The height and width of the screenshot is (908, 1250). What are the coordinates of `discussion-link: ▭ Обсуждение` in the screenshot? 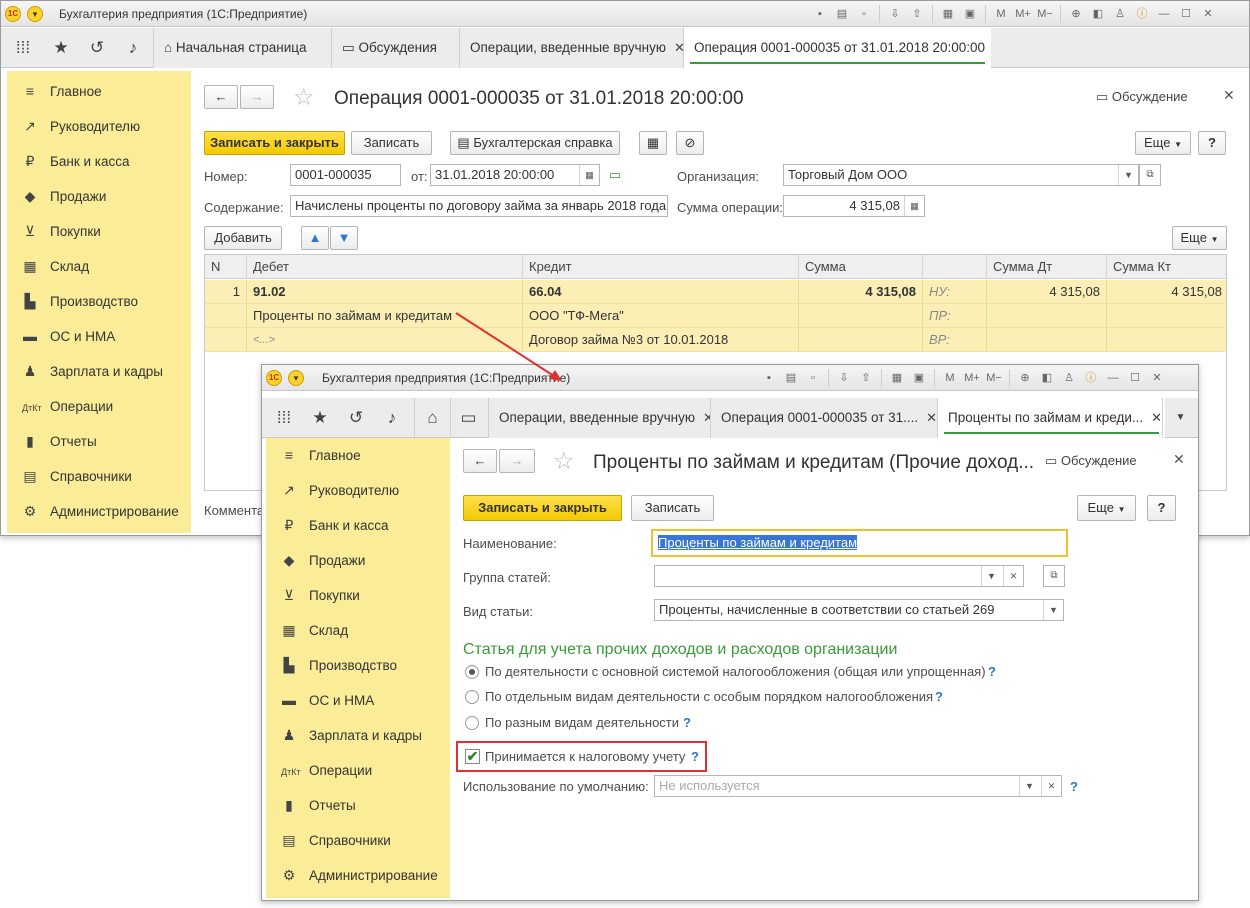 It's located at (1142, 97).